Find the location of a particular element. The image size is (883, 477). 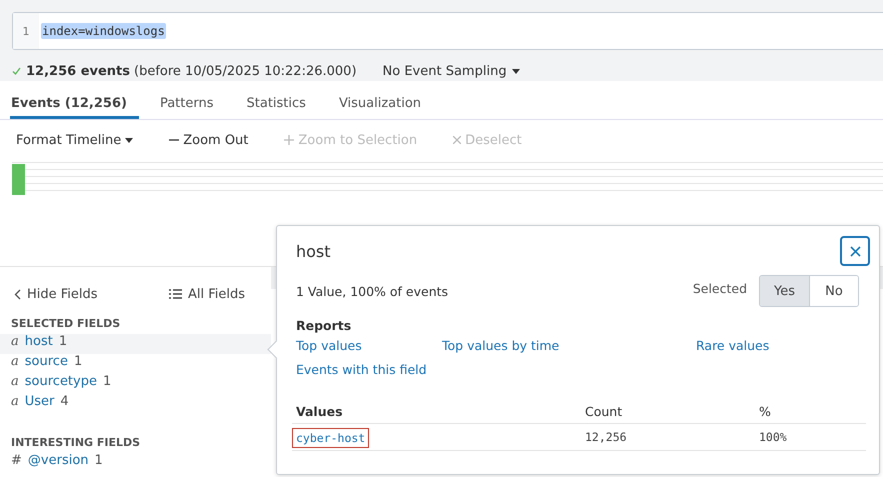

section-heading: SELECTED FIELDS is located at coordinates (66, 324).